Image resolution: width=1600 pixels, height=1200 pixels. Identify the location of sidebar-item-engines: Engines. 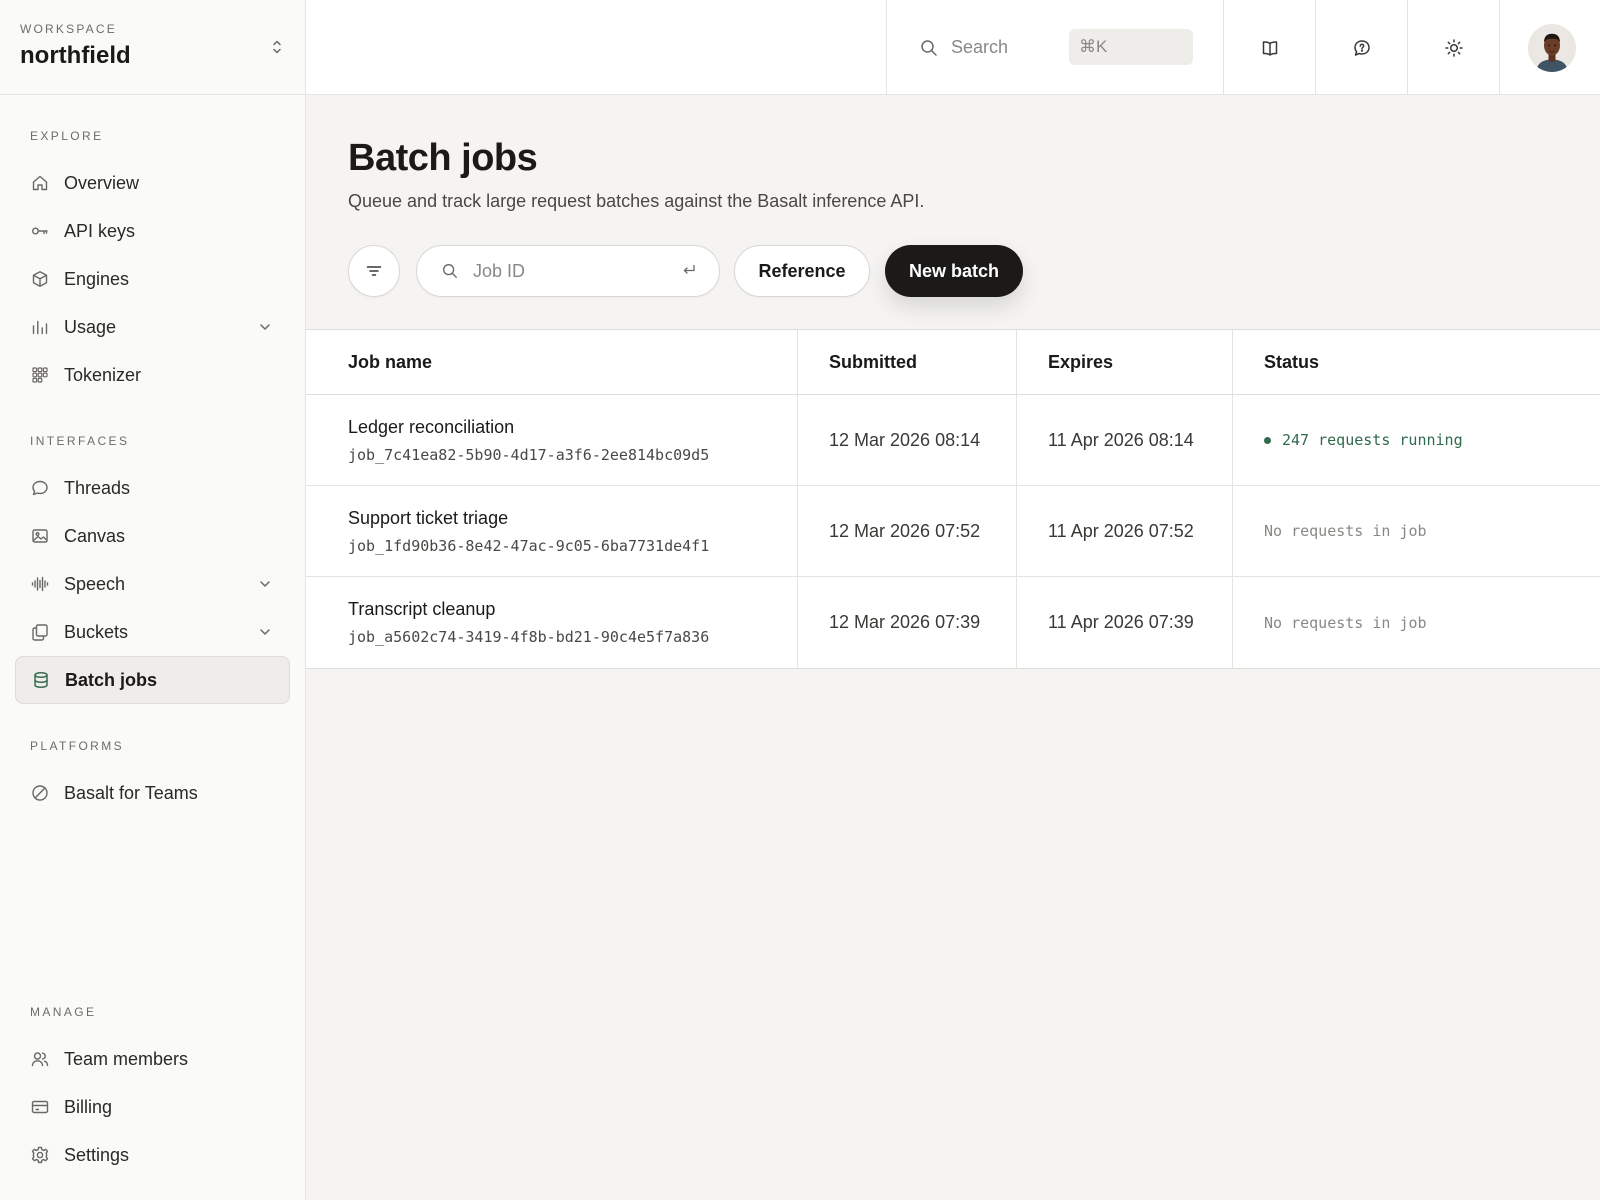
(152, 279).